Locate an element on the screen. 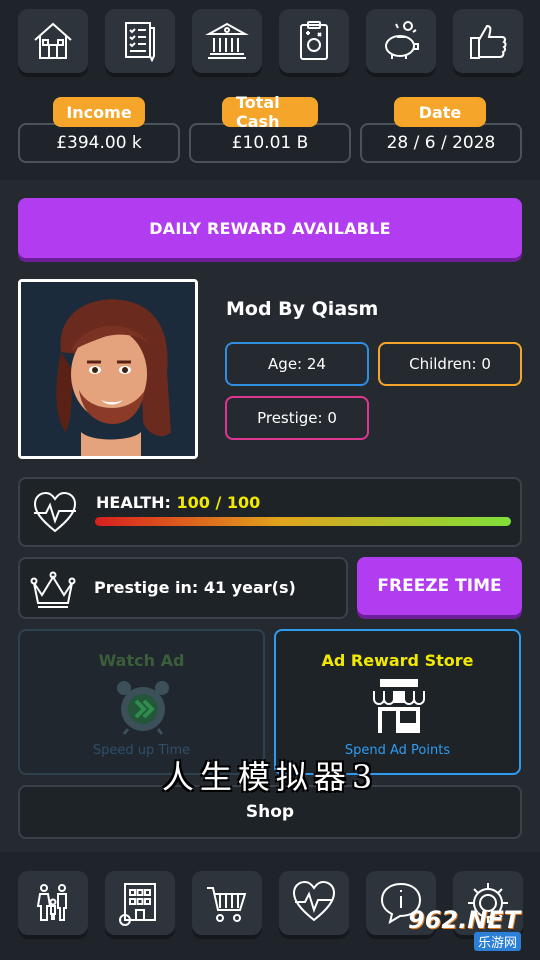 This screenshot has height=960, width=540. rate-button is located at coordinates (488, 41).